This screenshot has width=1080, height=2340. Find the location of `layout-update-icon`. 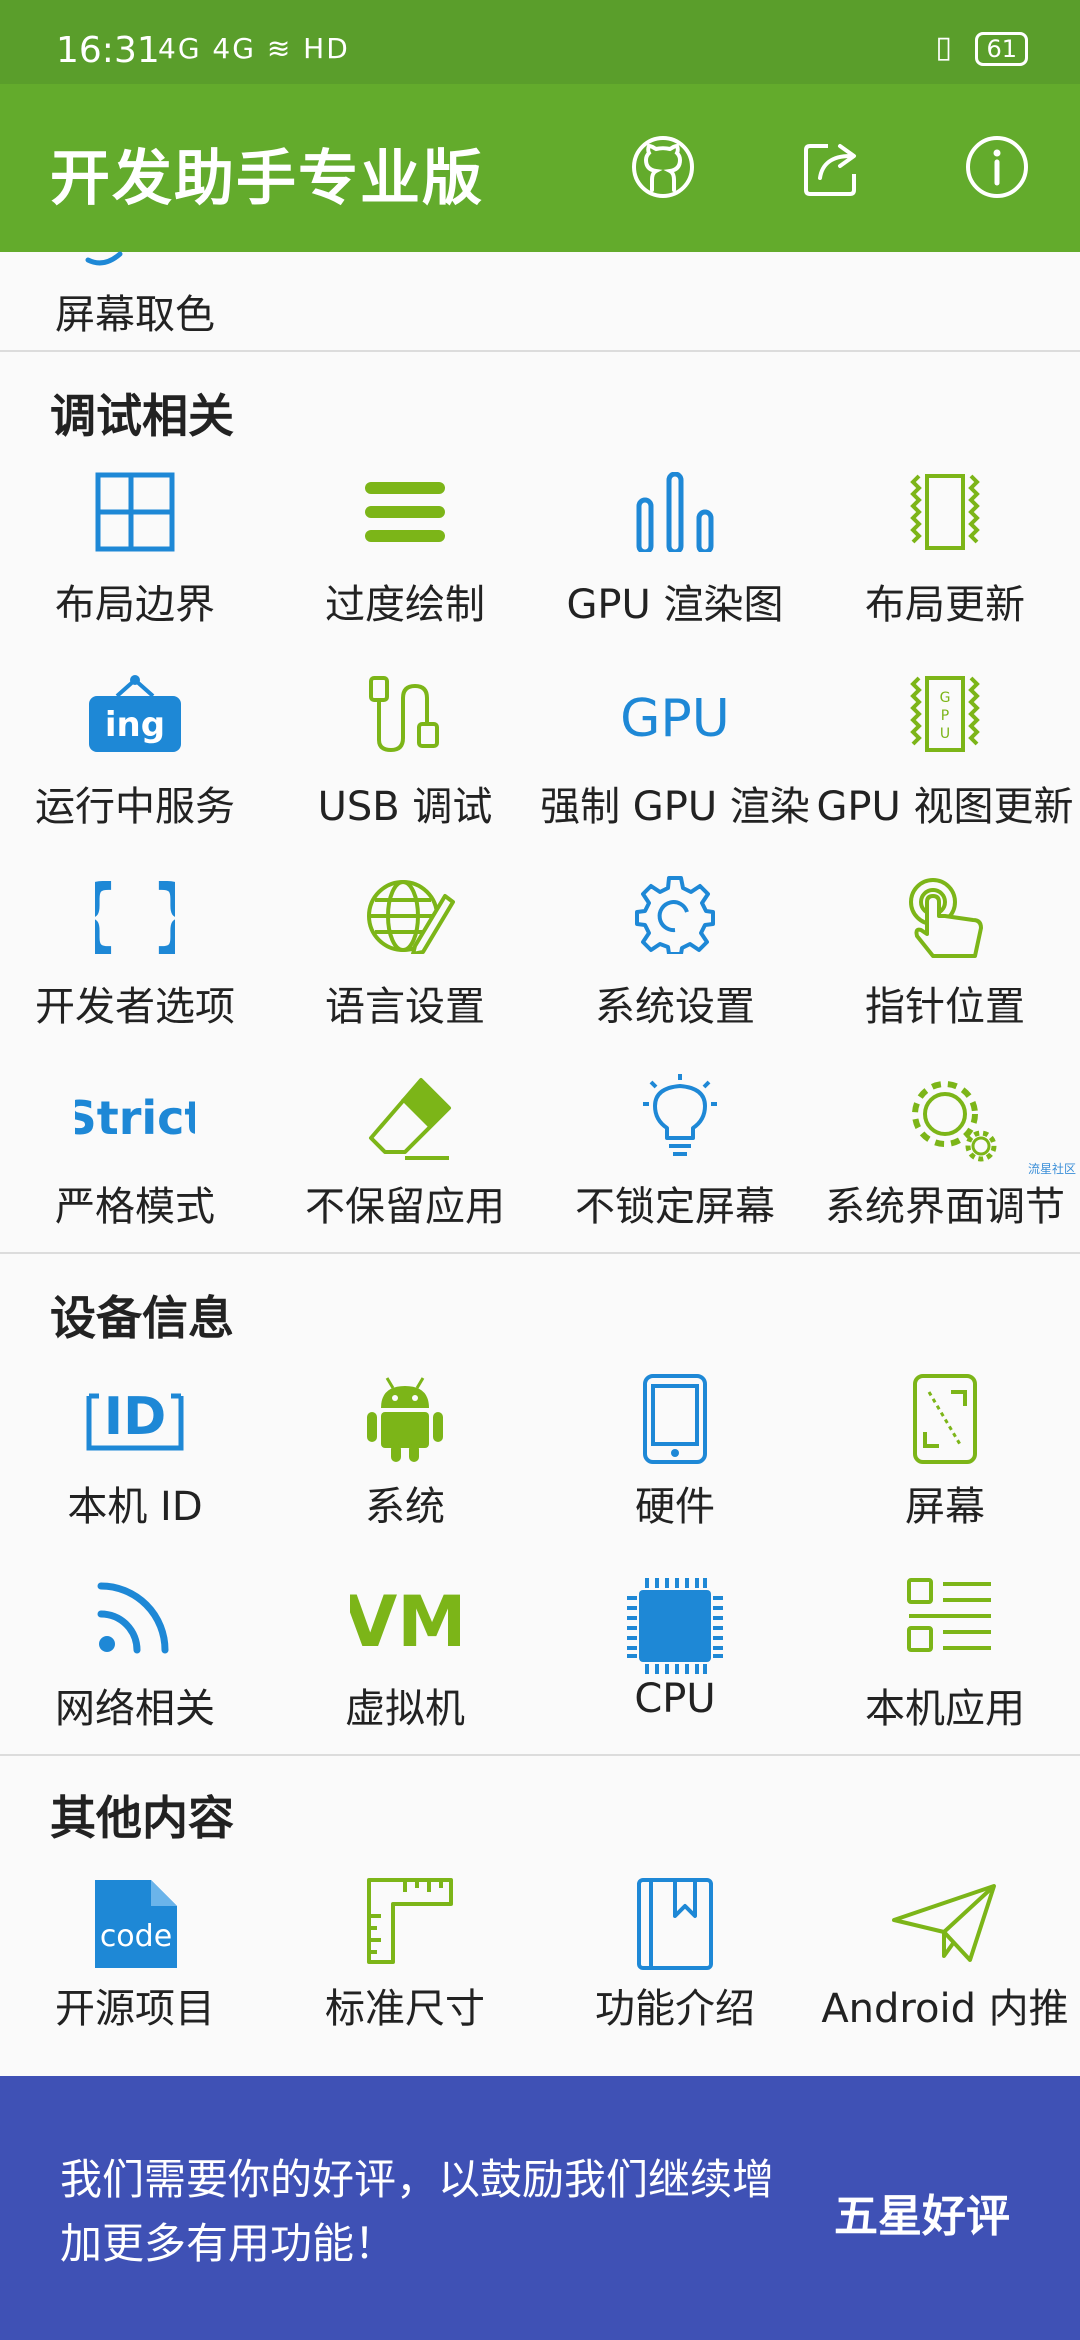

layout-update-icon is located at coordinates (945, 512).